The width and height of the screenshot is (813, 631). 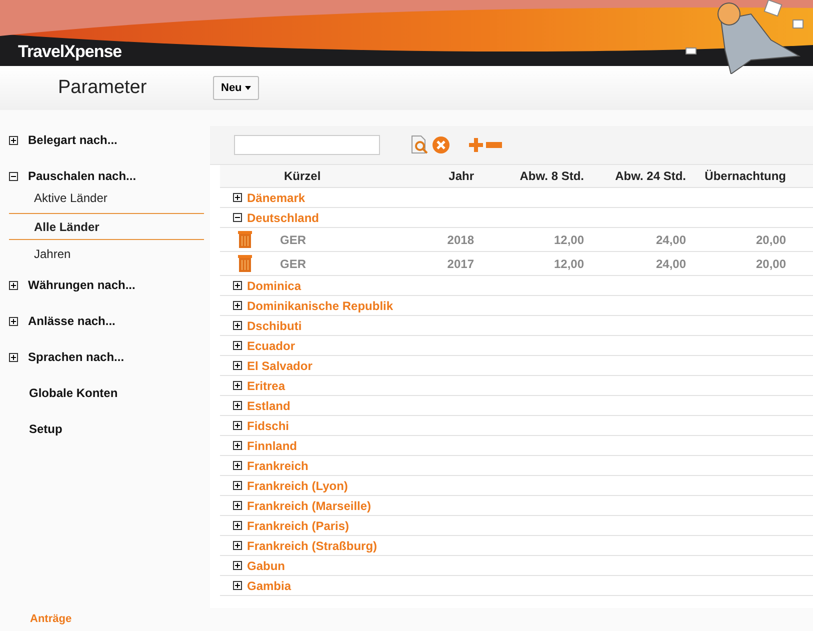 What do you see at coordinates (106, 254) in the screenshot?
I see `sidebar-item: Jahren` at bounding box center [106, 254].